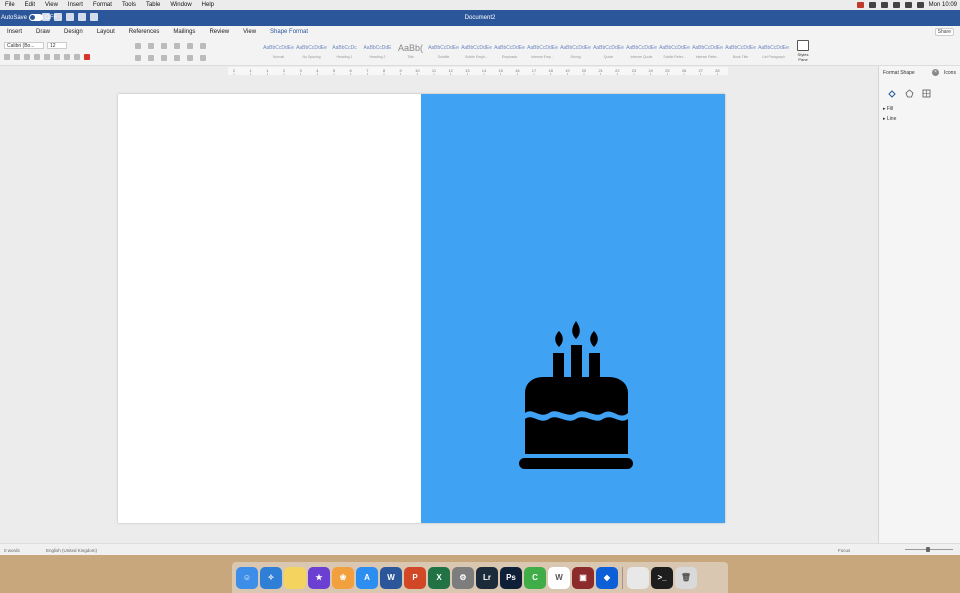  Describe the element at coordinates (57, 57) in the screenshot. I see `superscript-icon` at that location.